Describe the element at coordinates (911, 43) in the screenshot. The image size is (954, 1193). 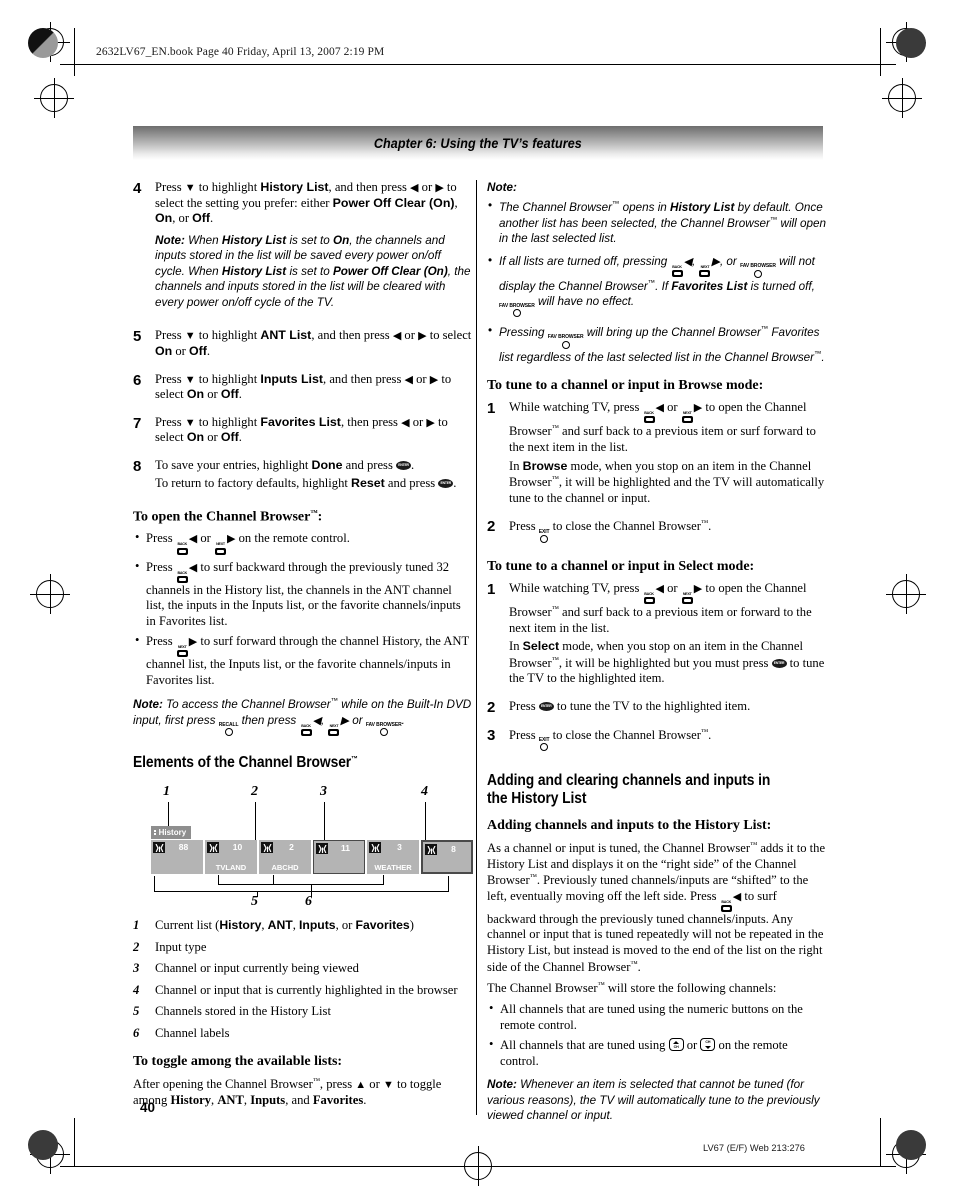
I see `corner-color-dot-top-right` at that location.